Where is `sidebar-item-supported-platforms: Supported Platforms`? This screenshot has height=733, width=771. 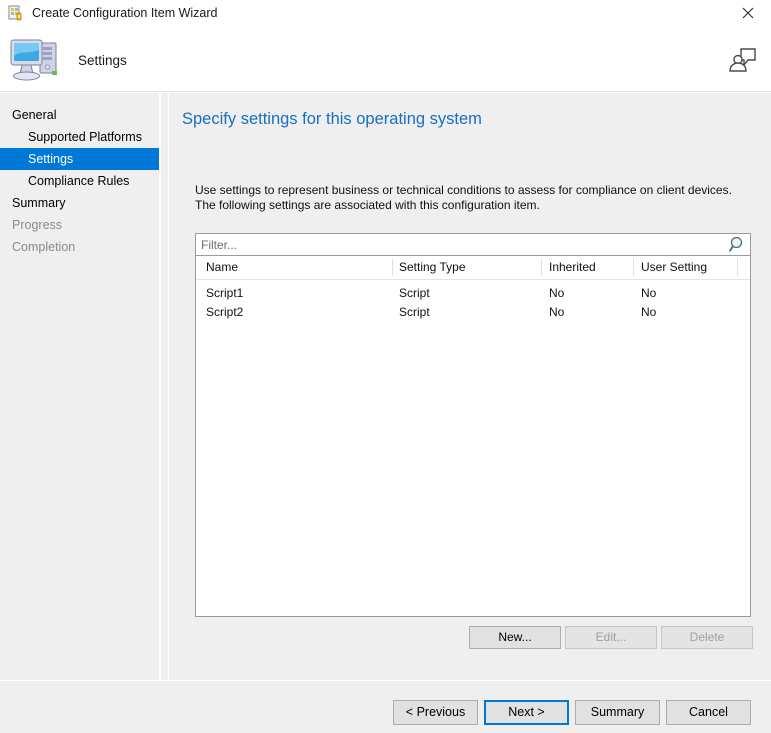 sidebar-item-supported-platforms: Supported Platforms is located at coordinates (79, 137).